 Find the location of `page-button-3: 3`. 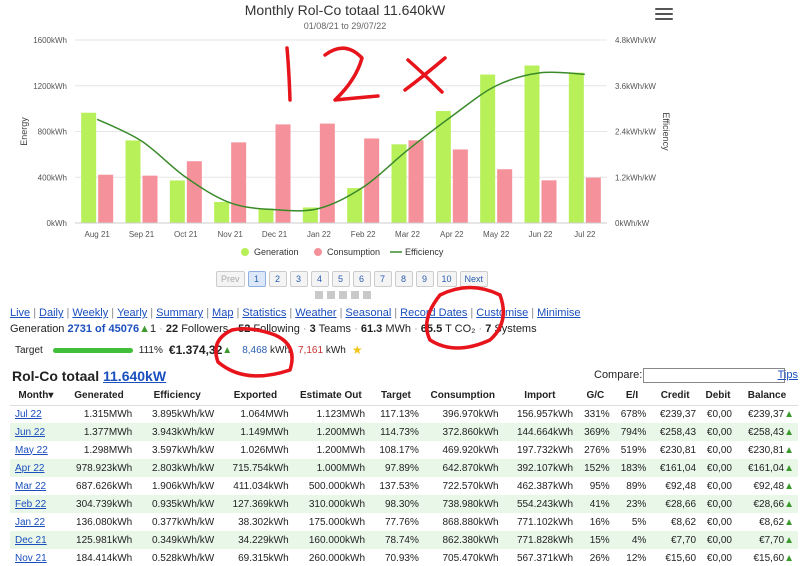

page-button-3: 3 is located at coordinates (298, 279).